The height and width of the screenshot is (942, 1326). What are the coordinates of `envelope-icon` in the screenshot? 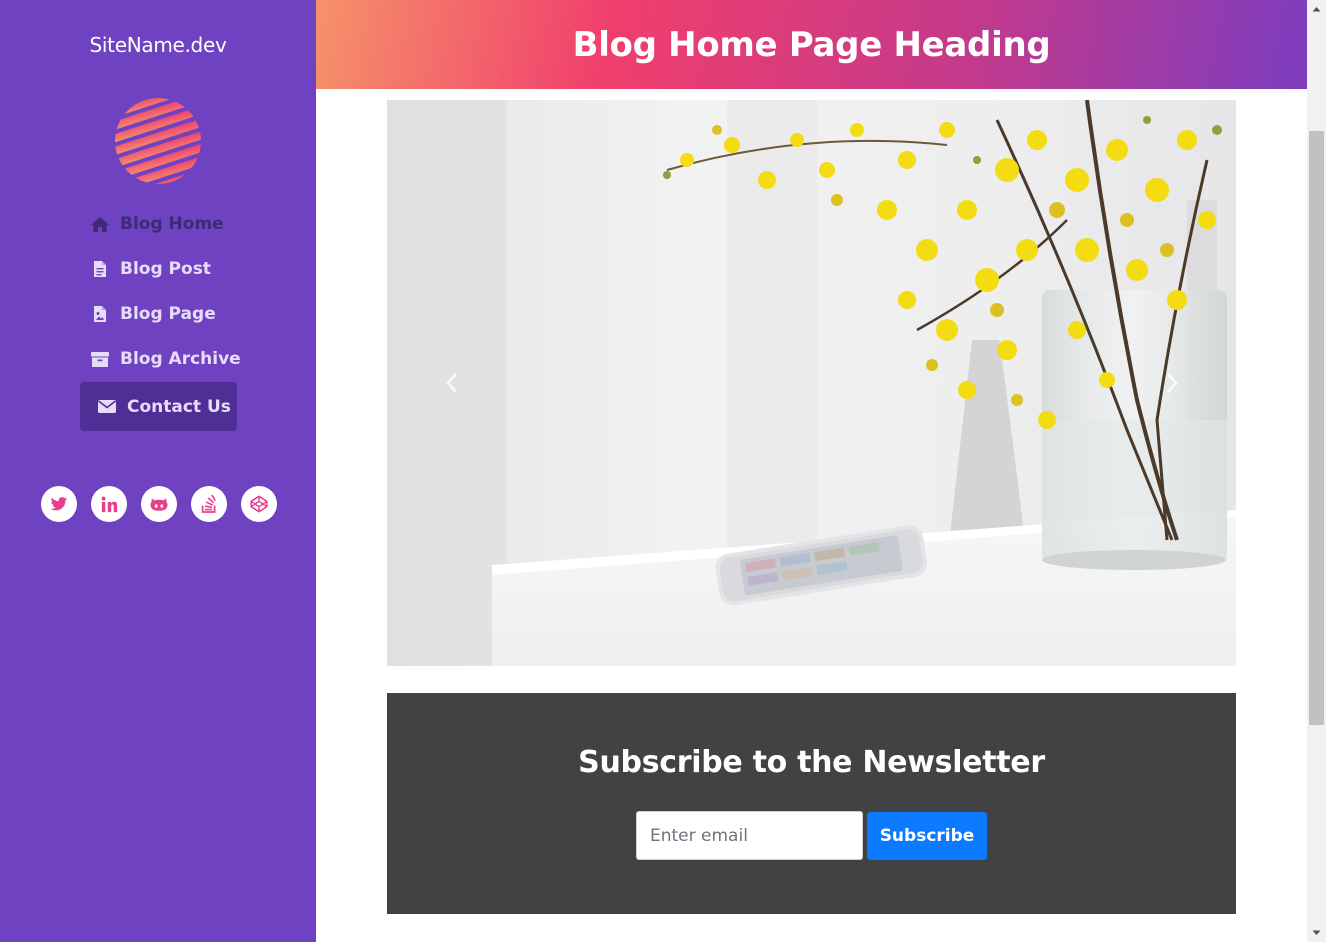 It's located at (107, 407).